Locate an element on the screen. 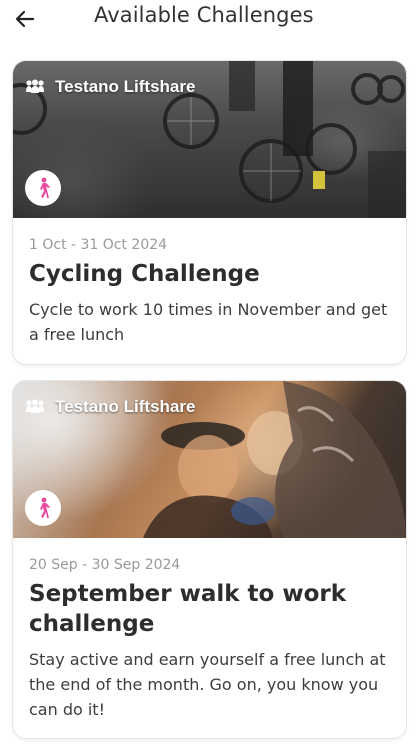 This screenshot has width=417, height=753. challenge-title: September walk to work challenge is located at coordinates (188, 609).